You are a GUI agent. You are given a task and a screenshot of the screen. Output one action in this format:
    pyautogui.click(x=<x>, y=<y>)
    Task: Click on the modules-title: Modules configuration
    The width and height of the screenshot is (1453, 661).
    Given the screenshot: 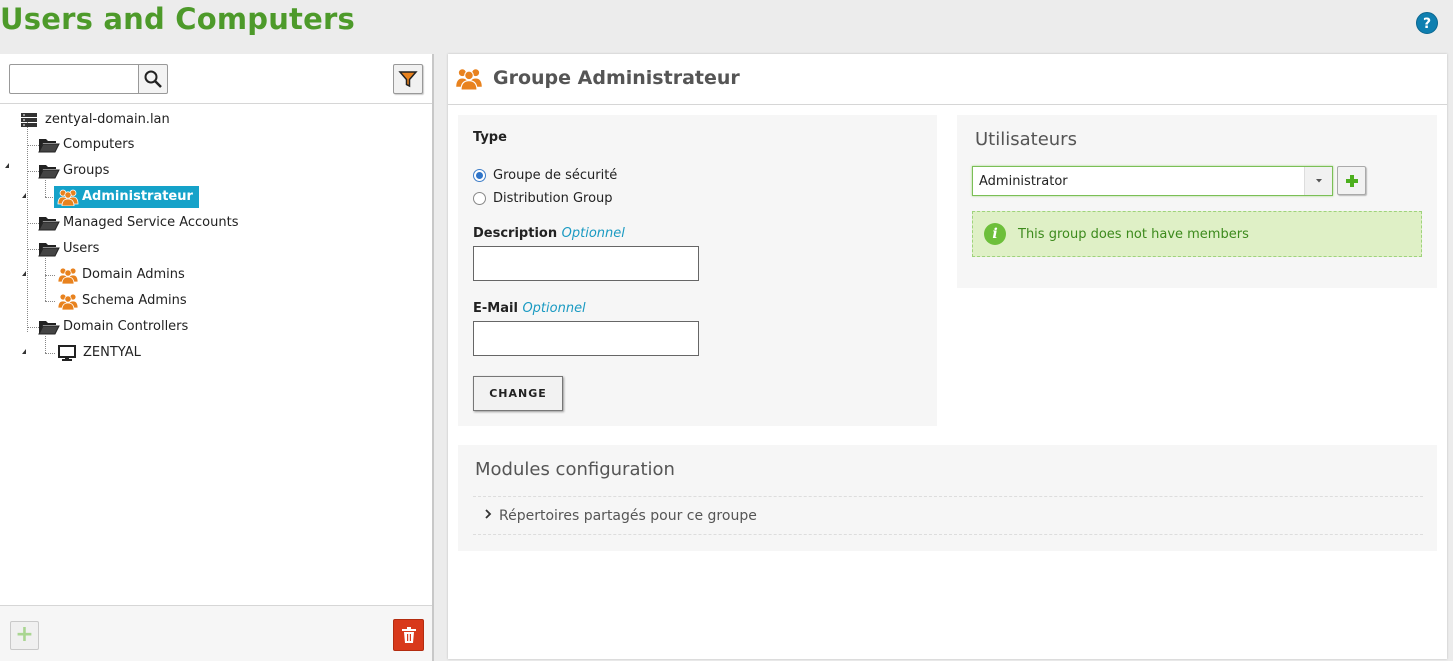 What is the action you would take?
    pyautogui.click(x=575, y=469)
    